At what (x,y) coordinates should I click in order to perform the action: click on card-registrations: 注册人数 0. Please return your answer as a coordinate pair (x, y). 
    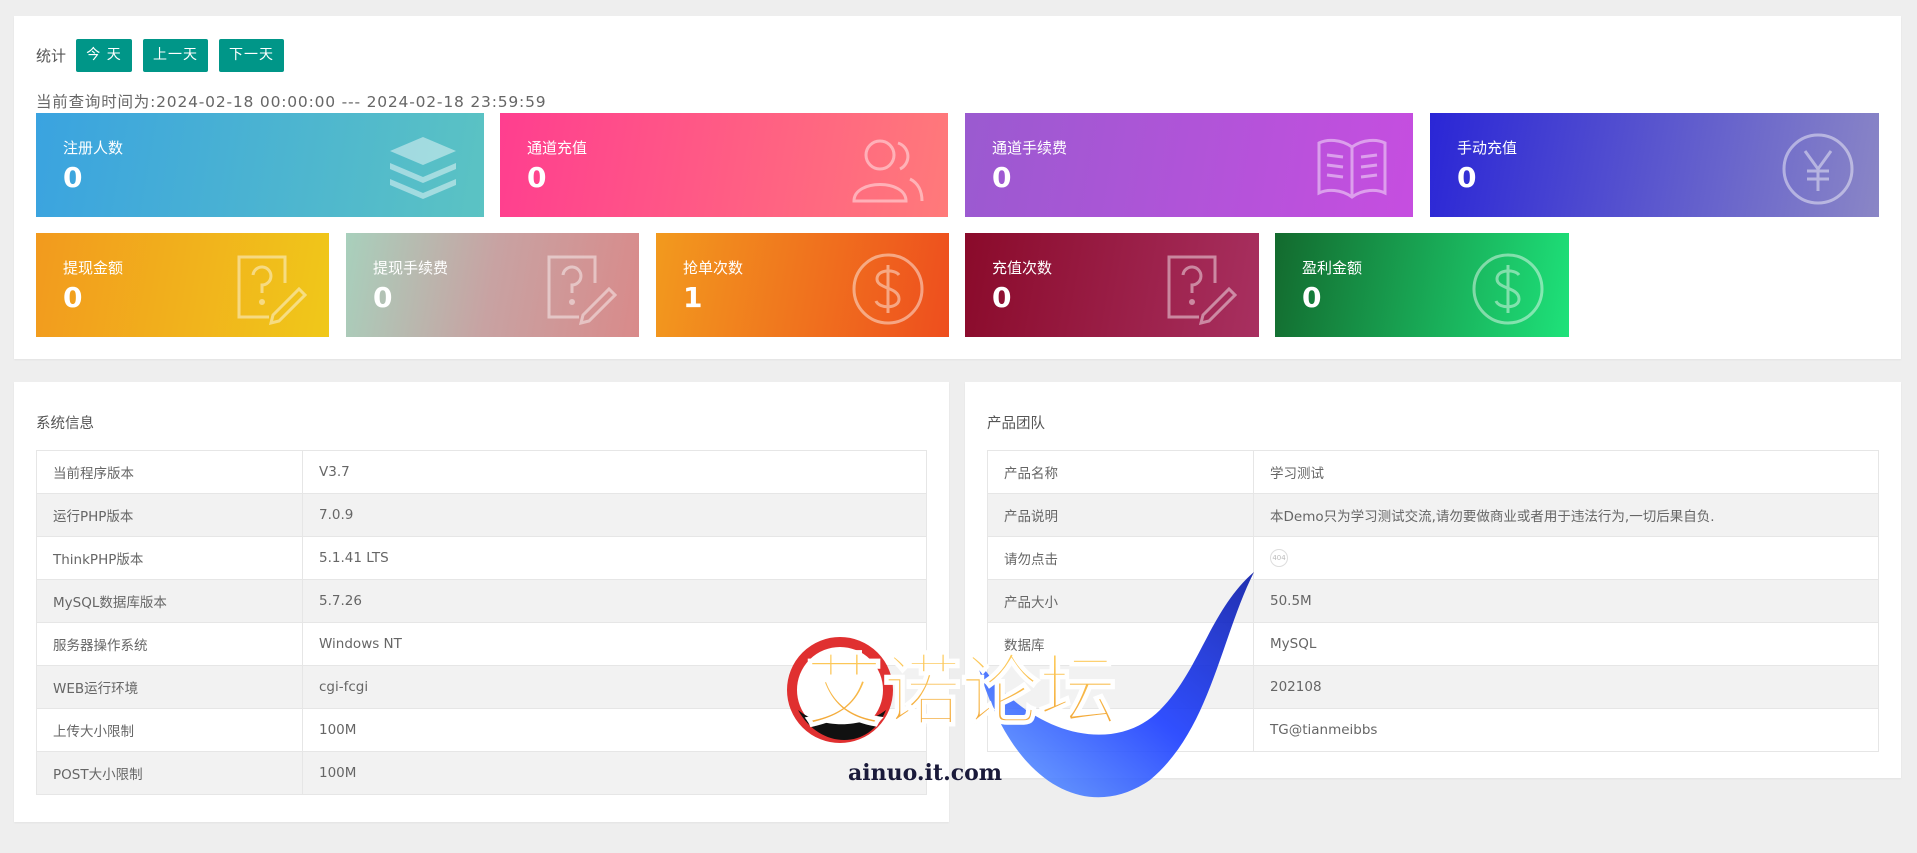
    Looking at the image, I should click on (260, 165).